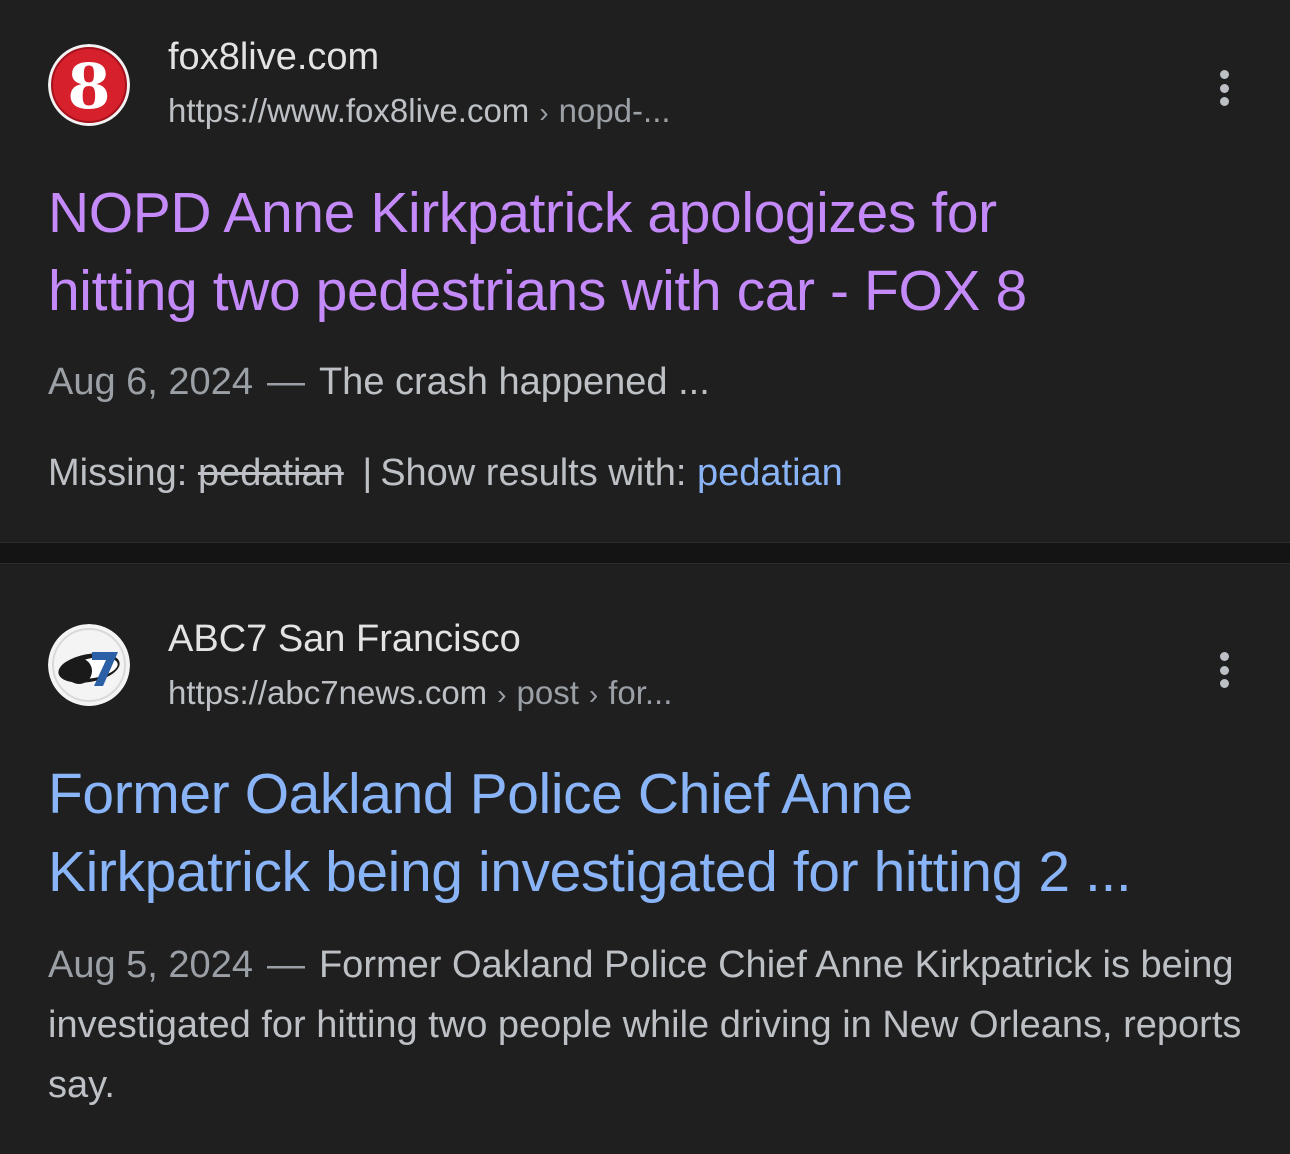 The width and height of the screenshot is (1290, 1154). Describe the element at coordinates (645, 553) in the screenshot. I see `result-divider` at that location.